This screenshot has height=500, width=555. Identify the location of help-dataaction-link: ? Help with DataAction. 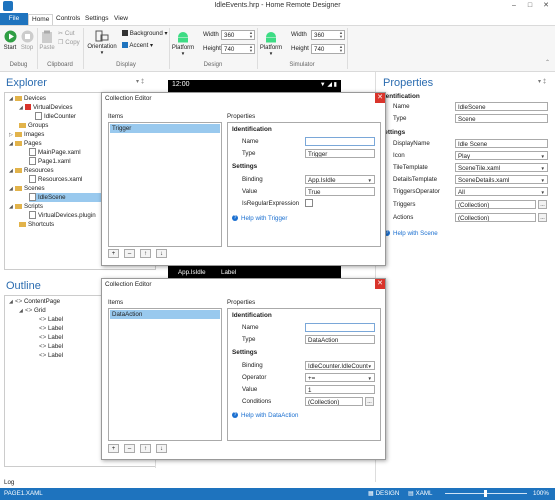
(265, 415).